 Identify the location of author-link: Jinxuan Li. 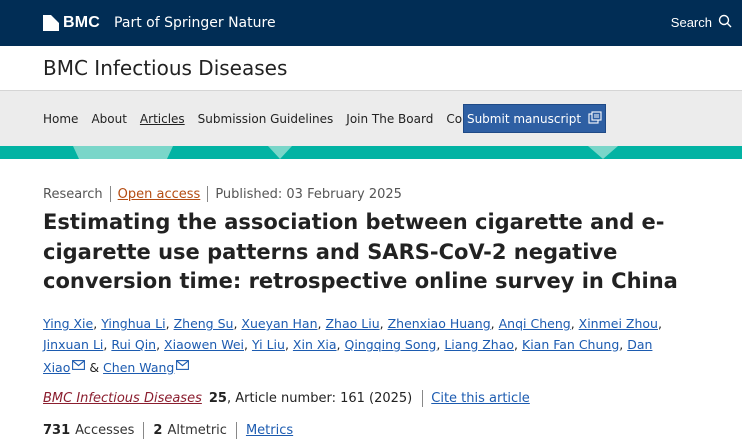
(73, 344).